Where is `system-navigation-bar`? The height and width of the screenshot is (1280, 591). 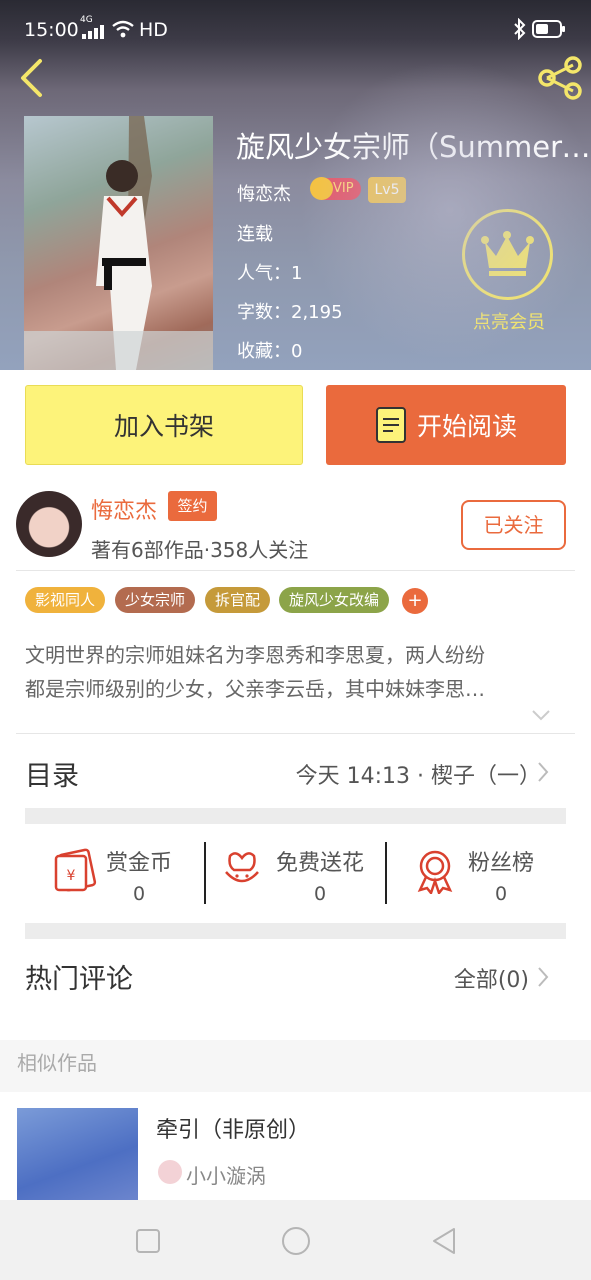 system-navigation-bar is located at coordinates (295, 1240).